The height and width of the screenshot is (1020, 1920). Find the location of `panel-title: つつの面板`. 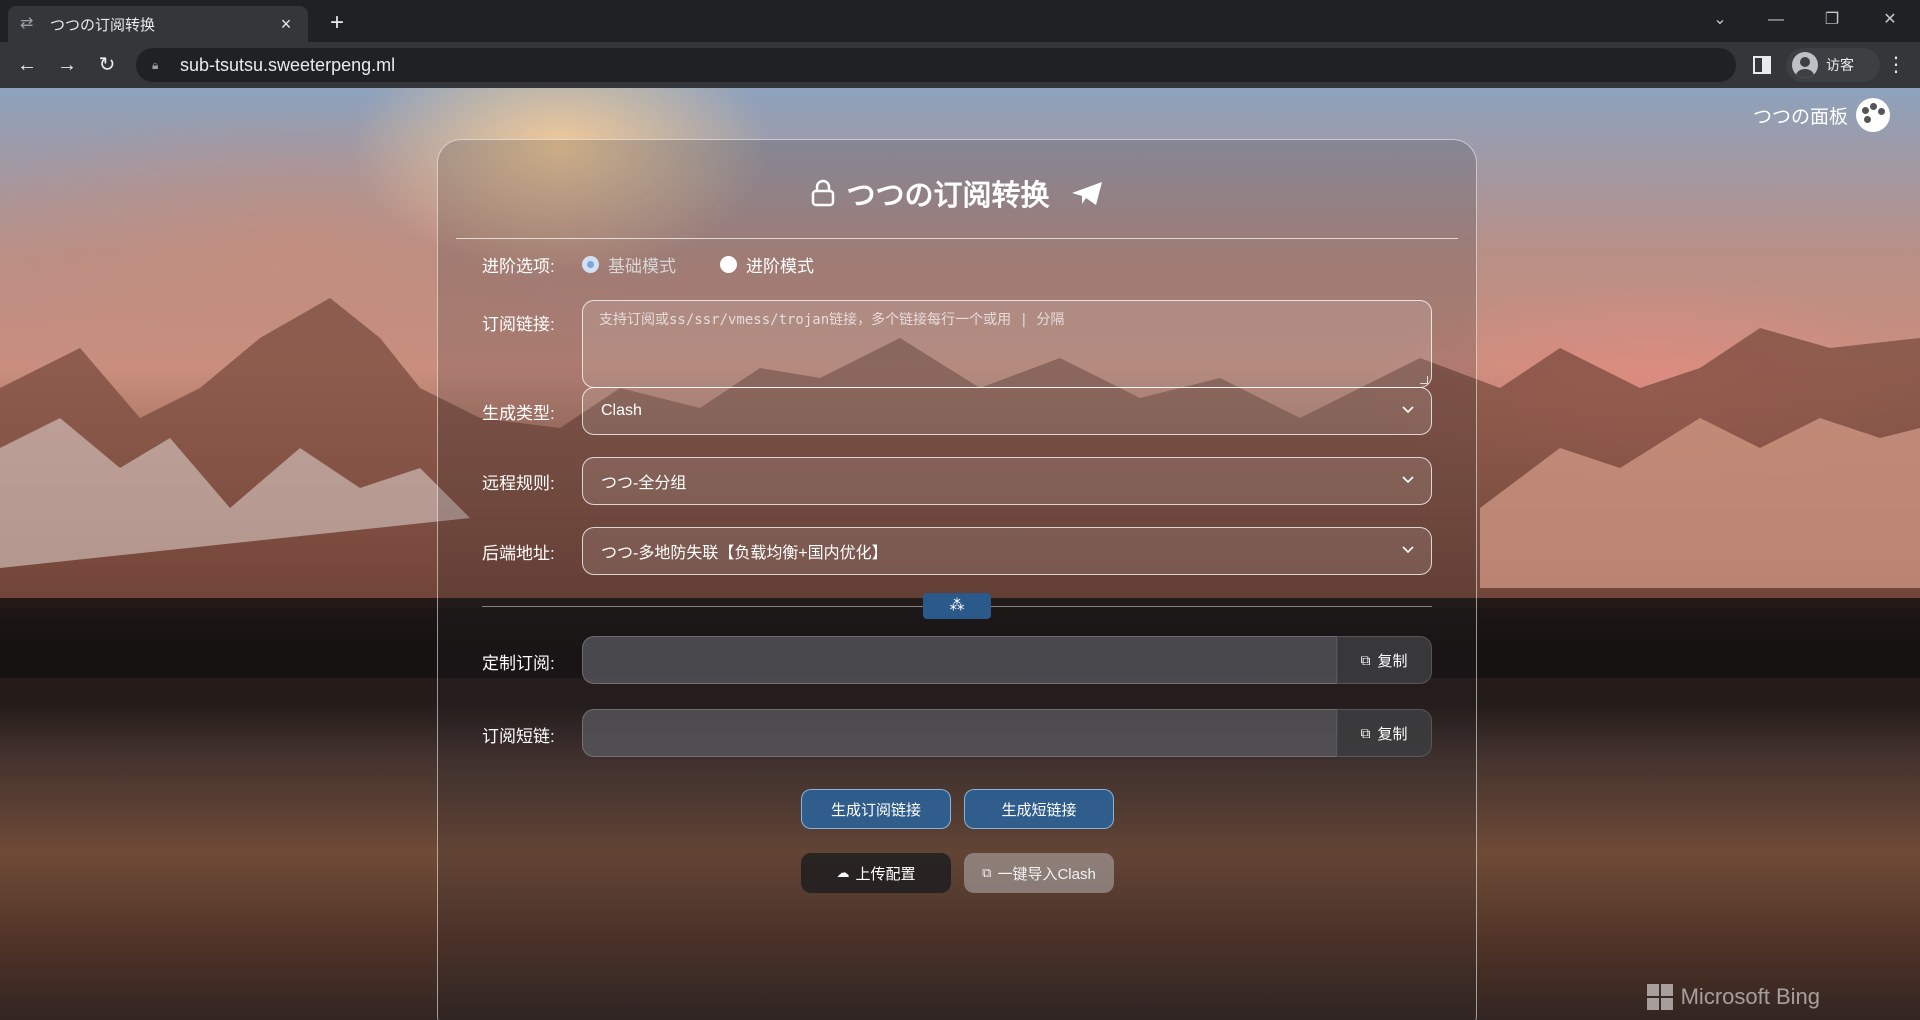

panel-title: つつの面板 is located at coordinates (1800, 117).